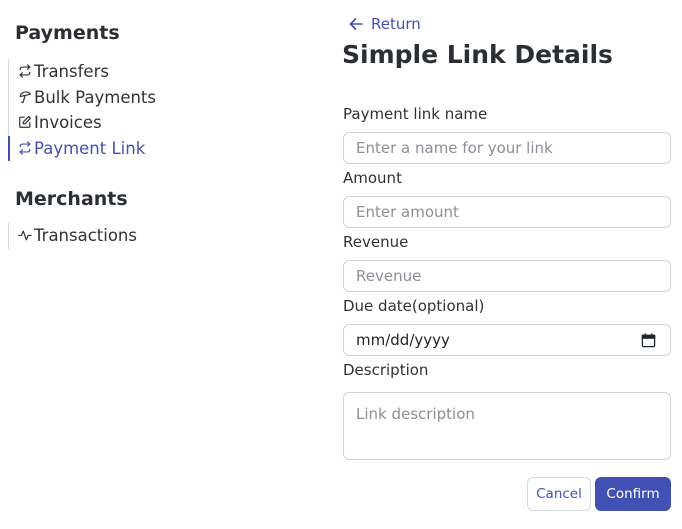 This screenshot has height=529, width=682. I want to click on sidebar-item-transfers: Transfers, so click(82, 72).